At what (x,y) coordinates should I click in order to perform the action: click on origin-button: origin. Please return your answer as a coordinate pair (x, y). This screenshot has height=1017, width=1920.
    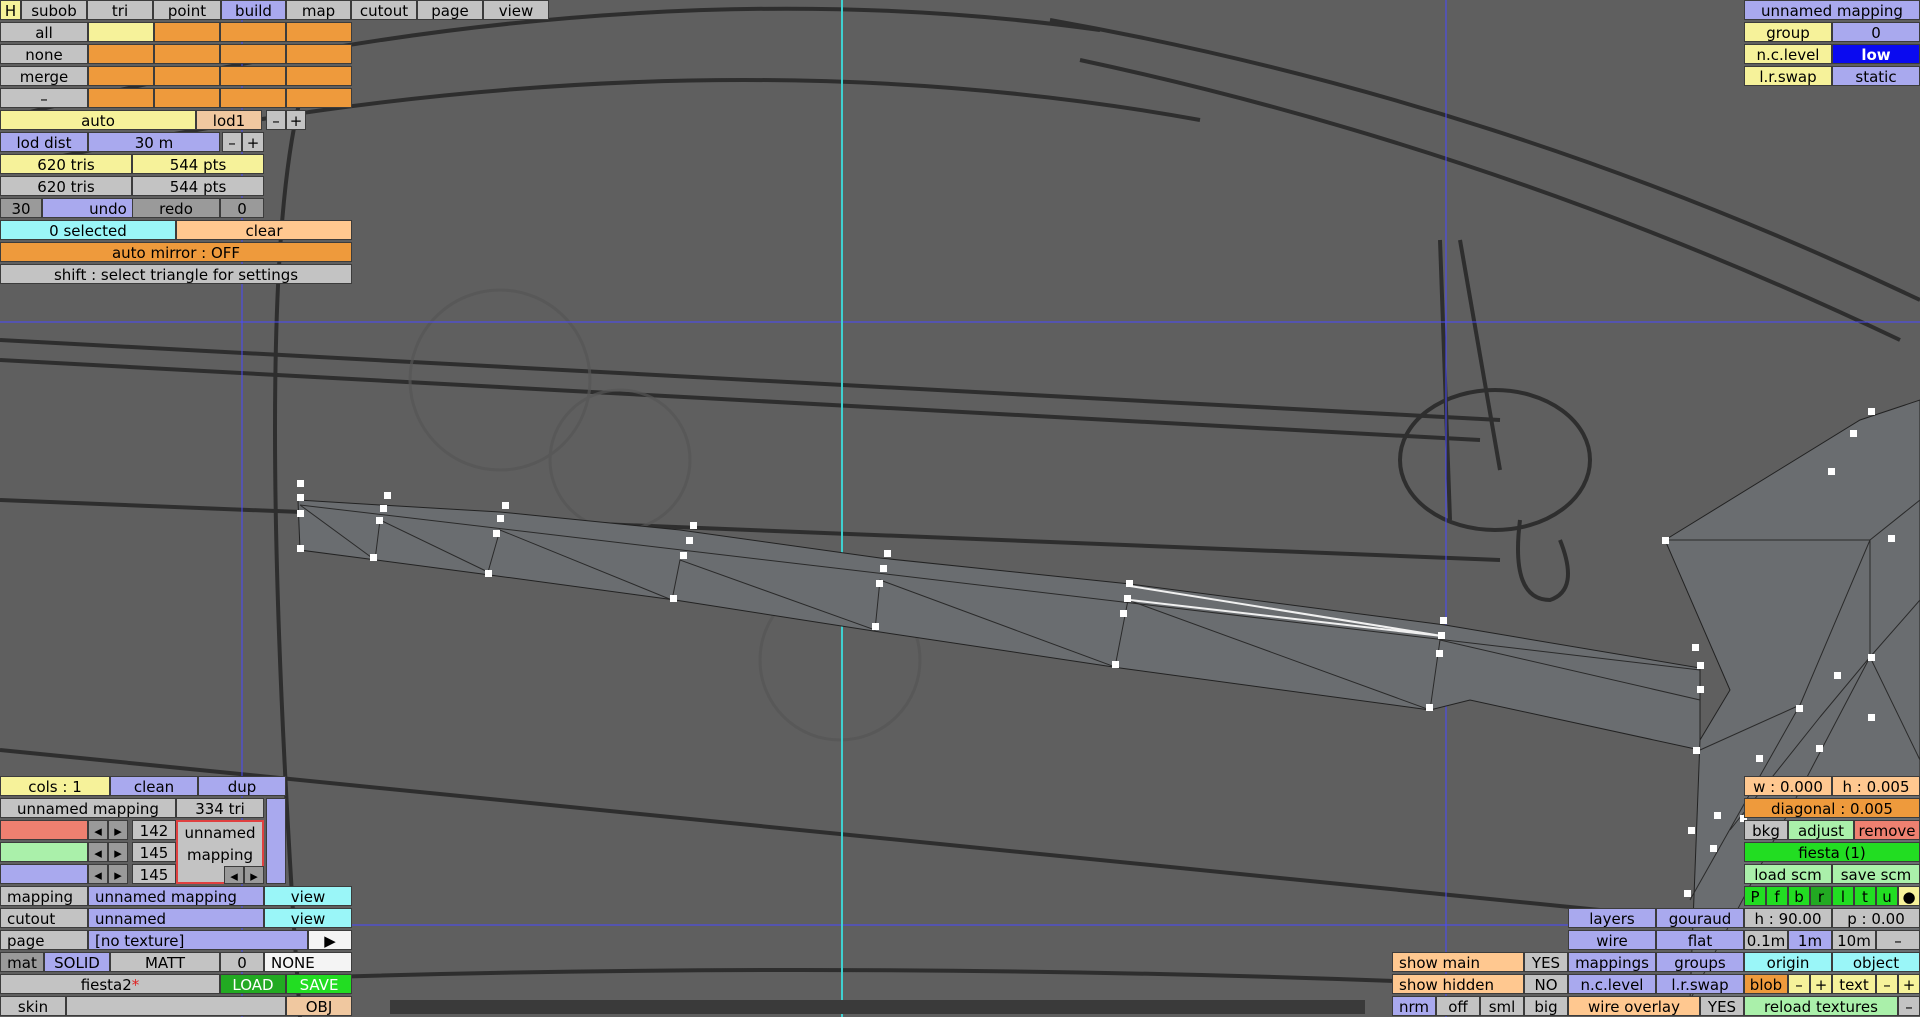
    Looking at the image, I should click on (1788, 962).